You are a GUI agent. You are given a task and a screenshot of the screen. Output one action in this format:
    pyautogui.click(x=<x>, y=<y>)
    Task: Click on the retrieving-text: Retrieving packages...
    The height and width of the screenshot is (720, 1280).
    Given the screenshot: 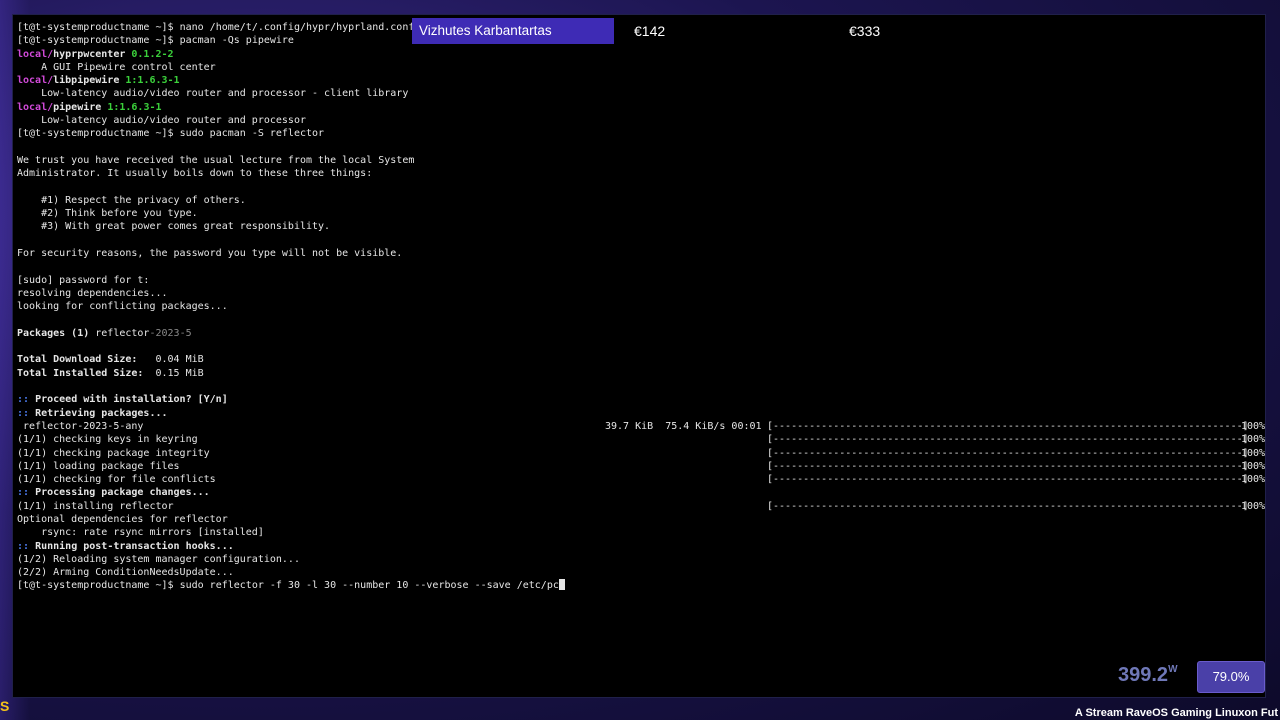 What is the action you would take?
    pyautogui.click(x=98, y=413)
    